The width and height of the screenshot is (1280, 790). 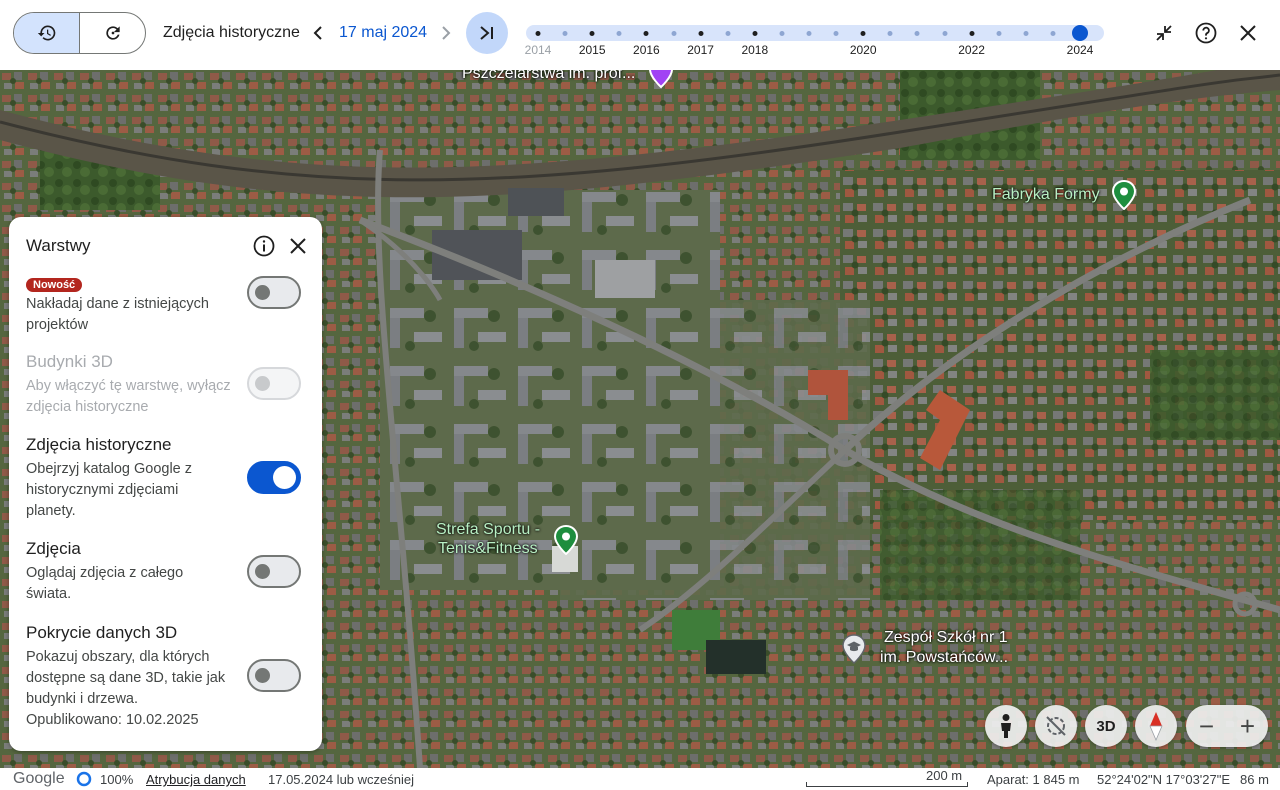 I want to click on next-date-button, so click(x=446, y=33).